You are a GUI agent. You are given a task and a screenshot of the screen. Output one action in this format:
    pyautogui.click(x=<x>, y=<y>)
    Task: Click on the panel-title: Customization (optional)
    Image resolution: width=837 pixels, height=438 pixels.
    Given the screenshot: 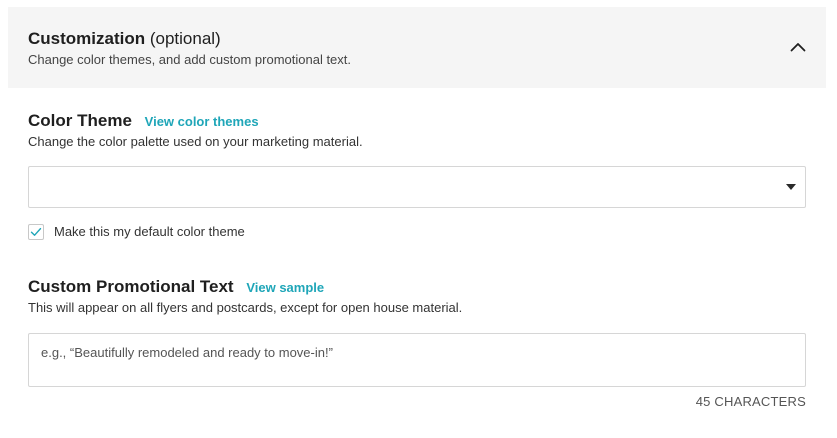 What is the action you would take?
    pyautogui.click(x=124, y=39)
    